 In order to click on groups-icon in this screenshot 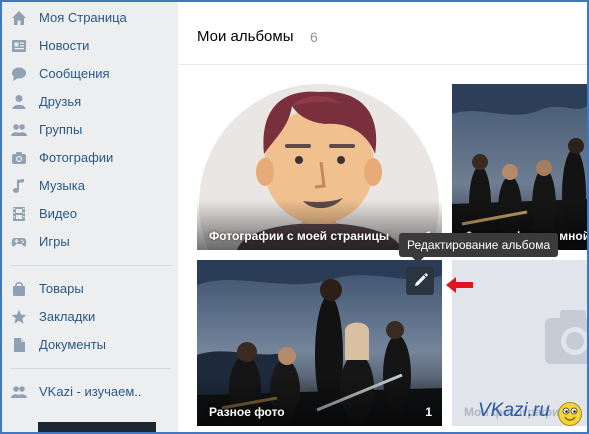, I will do `click(19, 130)`.